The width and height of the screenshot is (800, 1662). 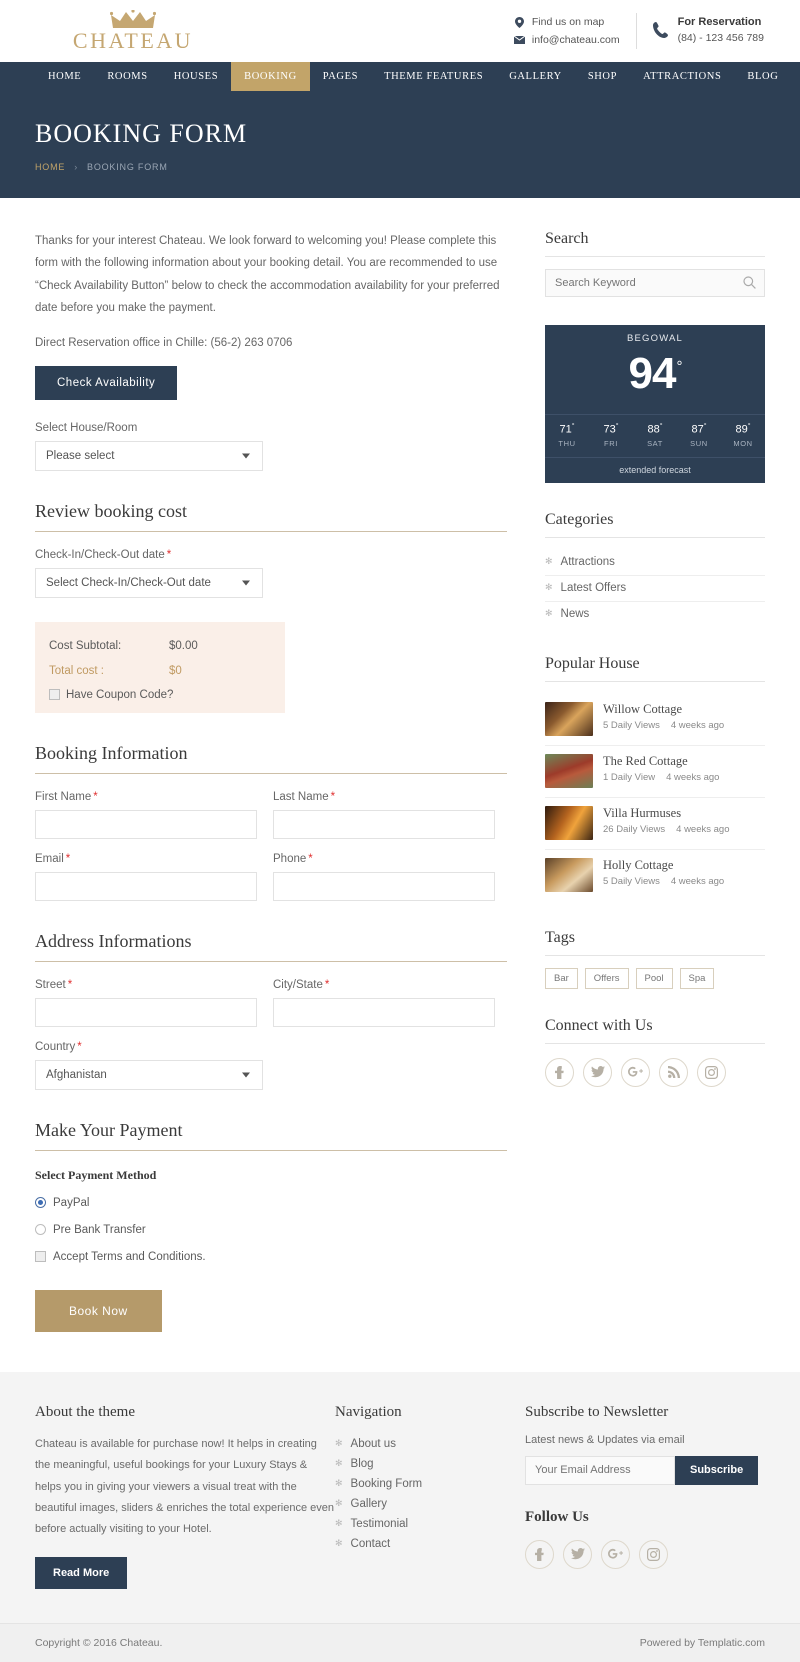 I want to click on breadcrumb-home: HOME, so click(x=50, y=167).